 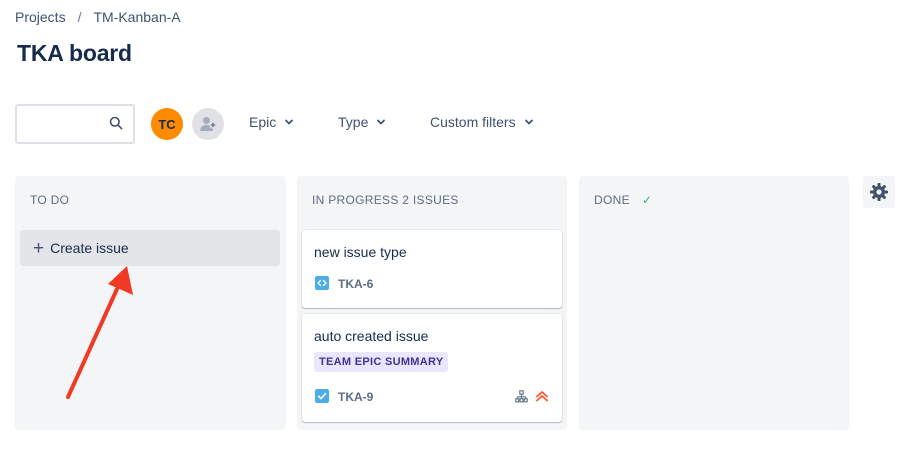 I want to click on board-settings-button, so click(x=879, y=192).